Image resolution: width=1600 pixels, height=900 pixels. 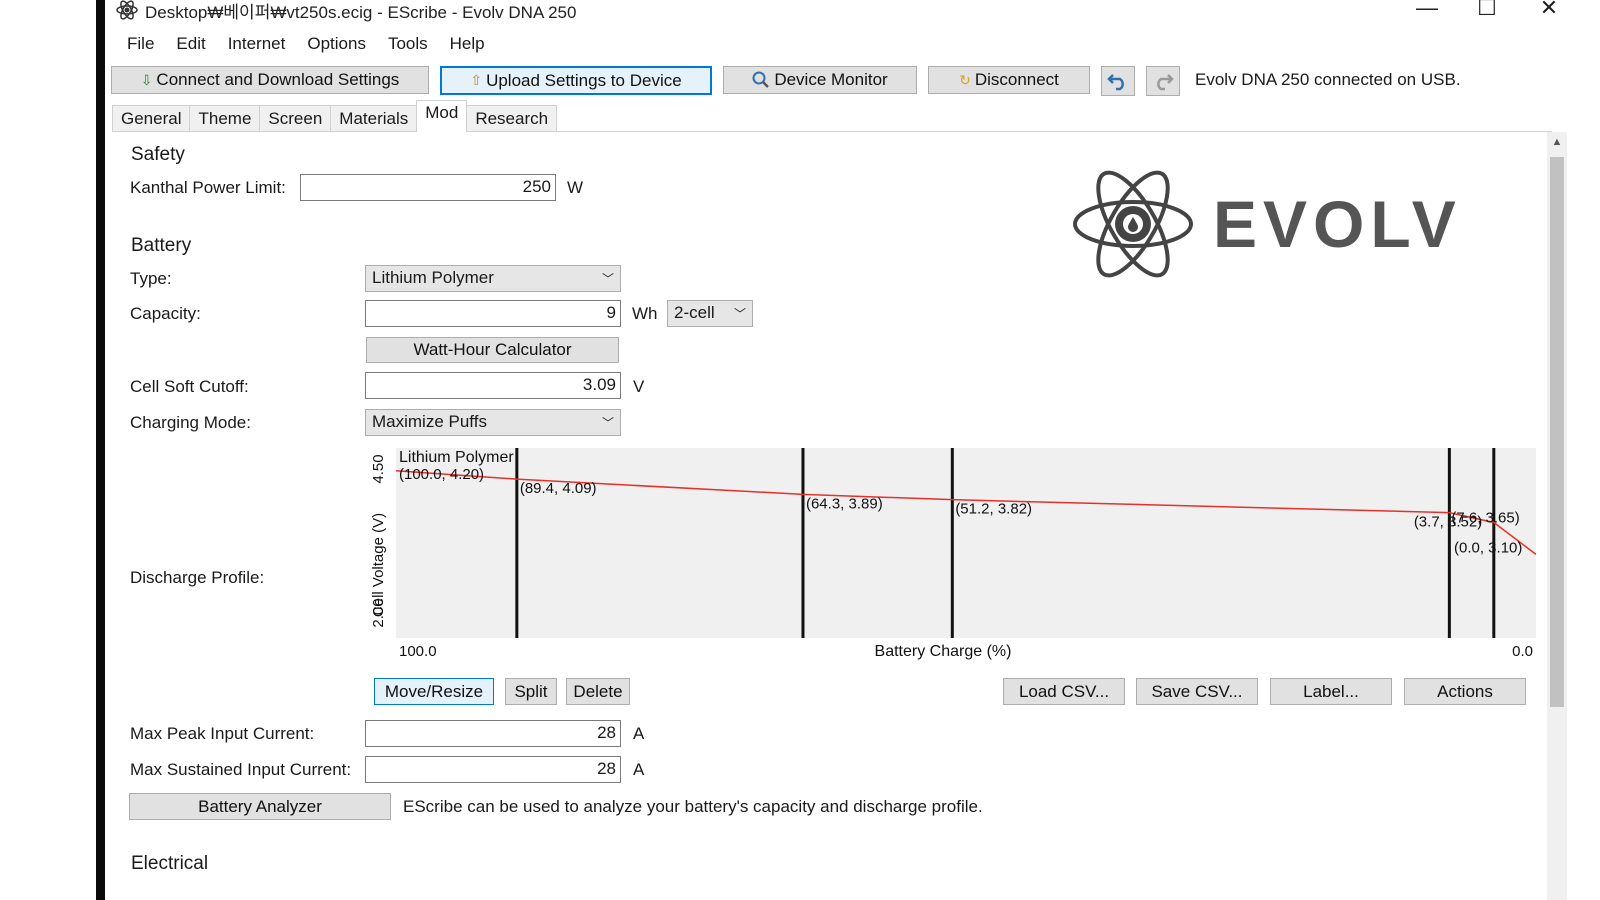 I want to click on connect-download-label: Connect and Download Settings, so click(x=278, y=79).